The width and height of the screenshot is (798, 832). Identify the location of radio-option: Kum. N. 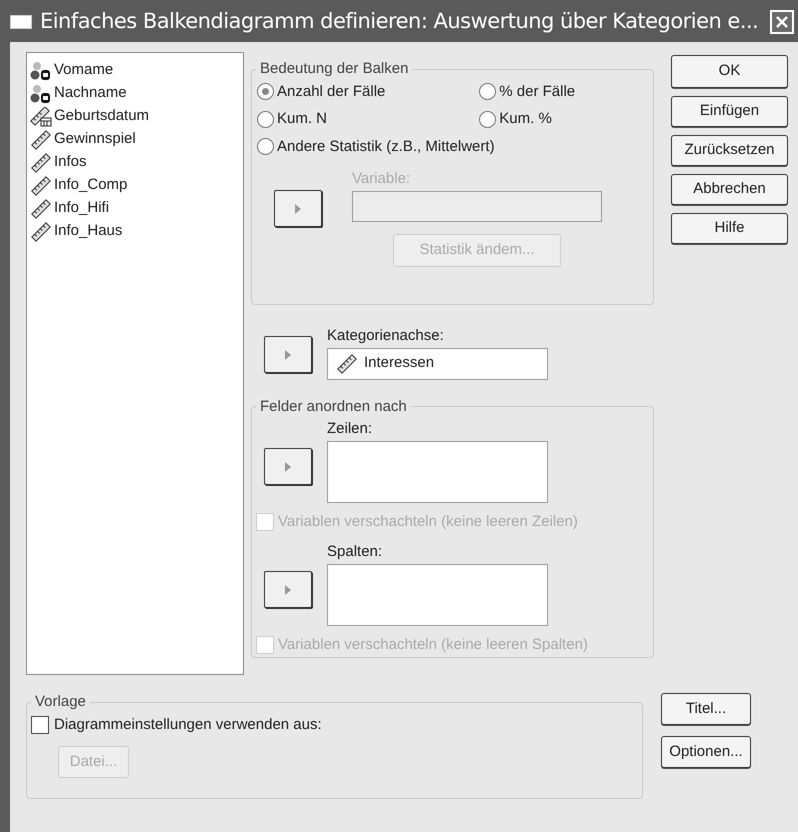
(358, 119).